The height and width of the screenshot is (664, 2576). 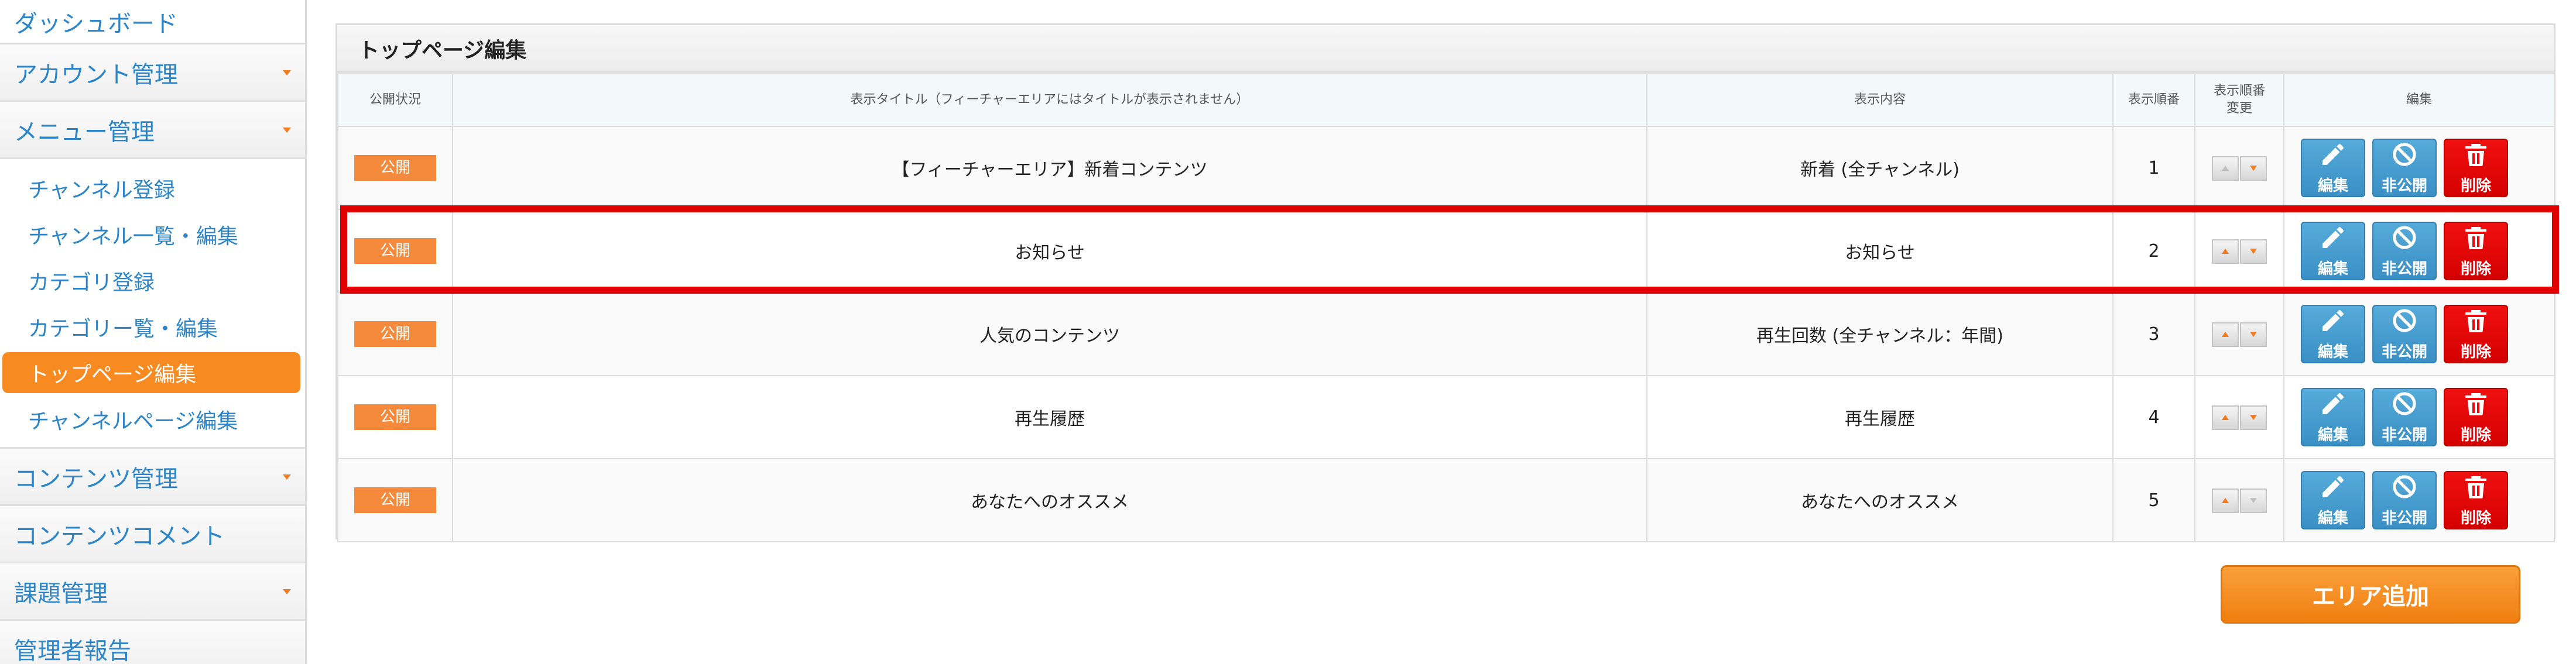 I want to click on title-cell: 再生履歴, so click(x=1049, y=417).